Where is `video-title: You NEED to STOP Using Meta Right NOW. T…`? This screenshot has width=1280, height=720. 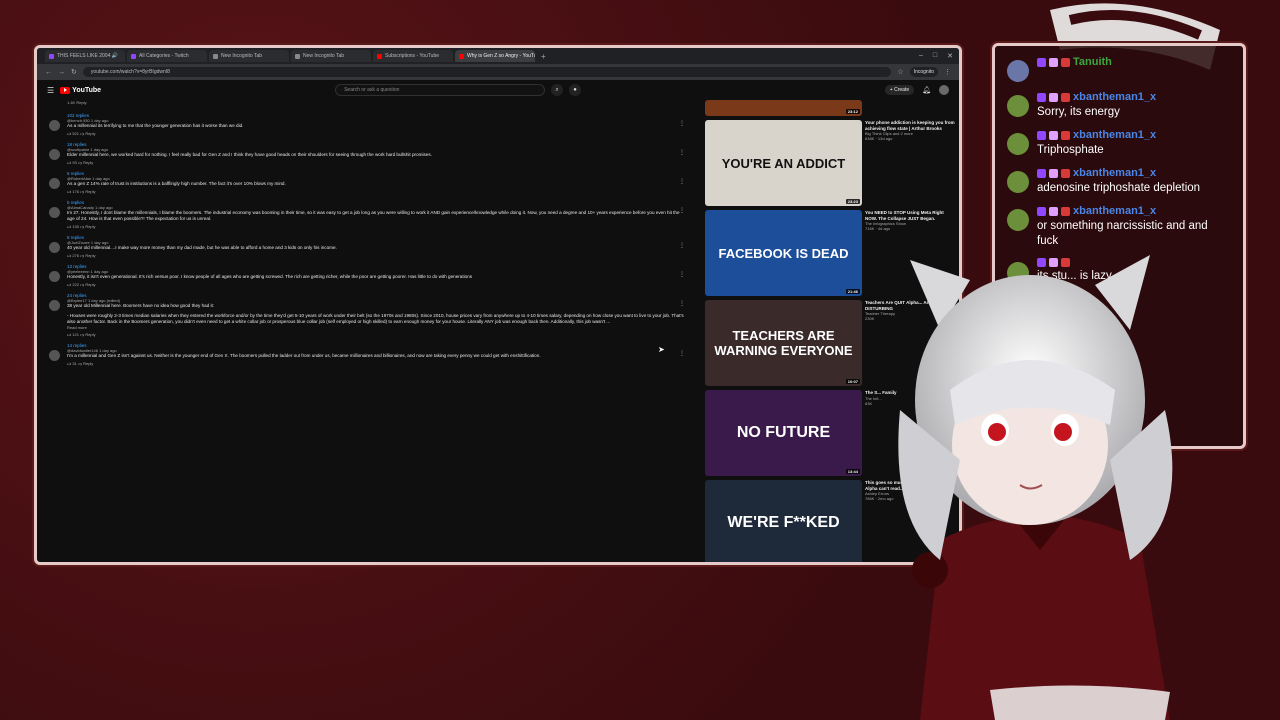
video-title: You NEED to STOP Using Meta Right NOW. T… is located at coordinates (910, 215).